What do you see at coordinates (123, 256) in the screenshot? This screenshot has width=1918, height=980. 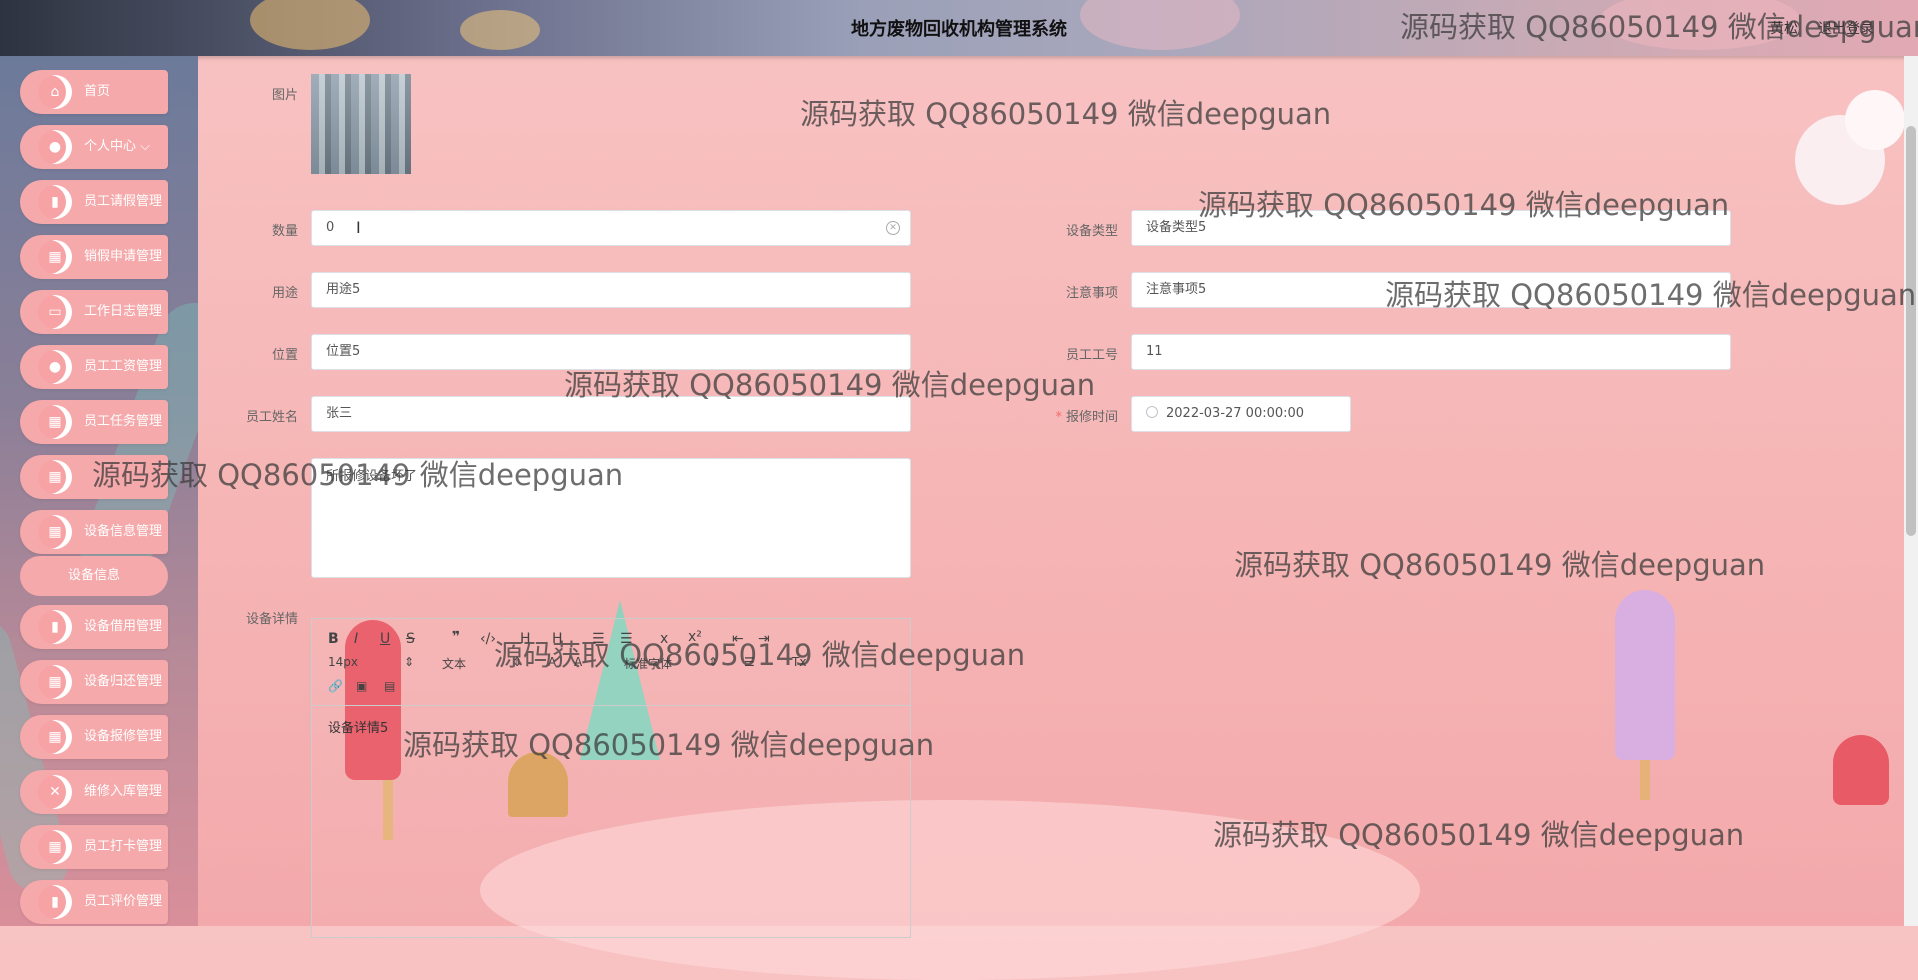 I see `sidebar-item-label: 销假申请管理` at bounding box center [123, 256].